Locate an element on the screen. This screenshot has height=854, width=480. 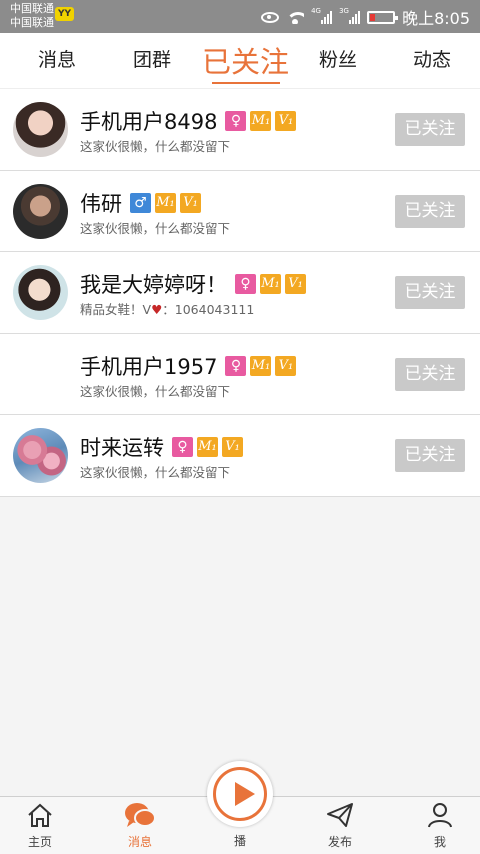
user-name: 我是大婷婷呀！ is located at coordinates (153, 285).